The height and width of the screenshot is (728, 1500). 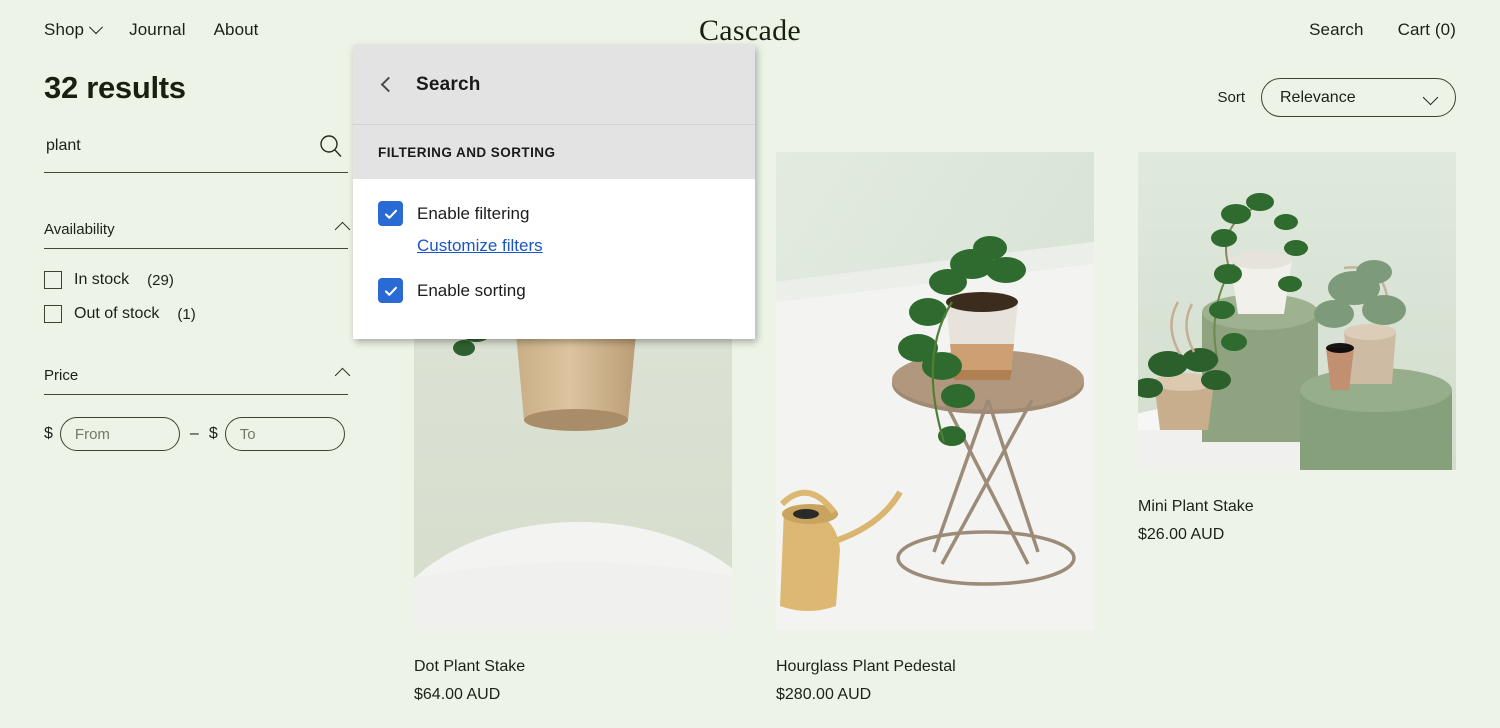 I want to click on facet-availability-header: Availability, so click(x=197, y=235).